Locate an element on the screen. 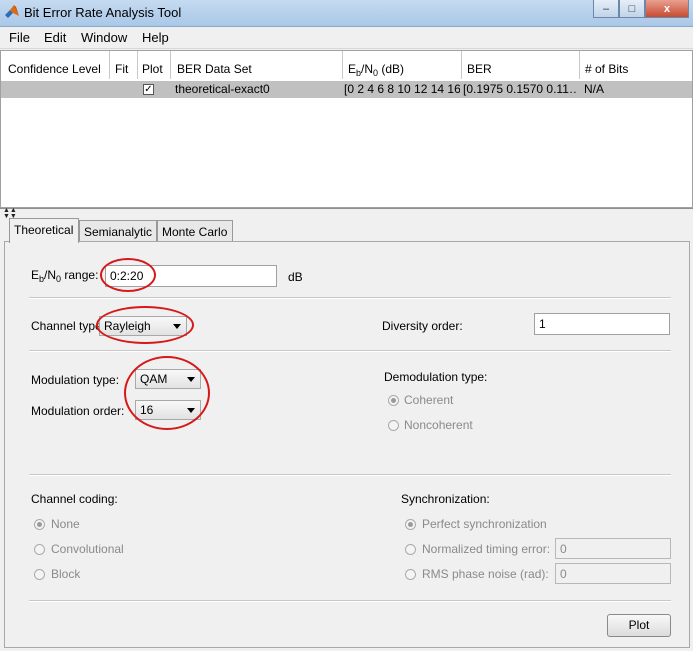  matlab-logo-icon is located at coordinates (12, 11).